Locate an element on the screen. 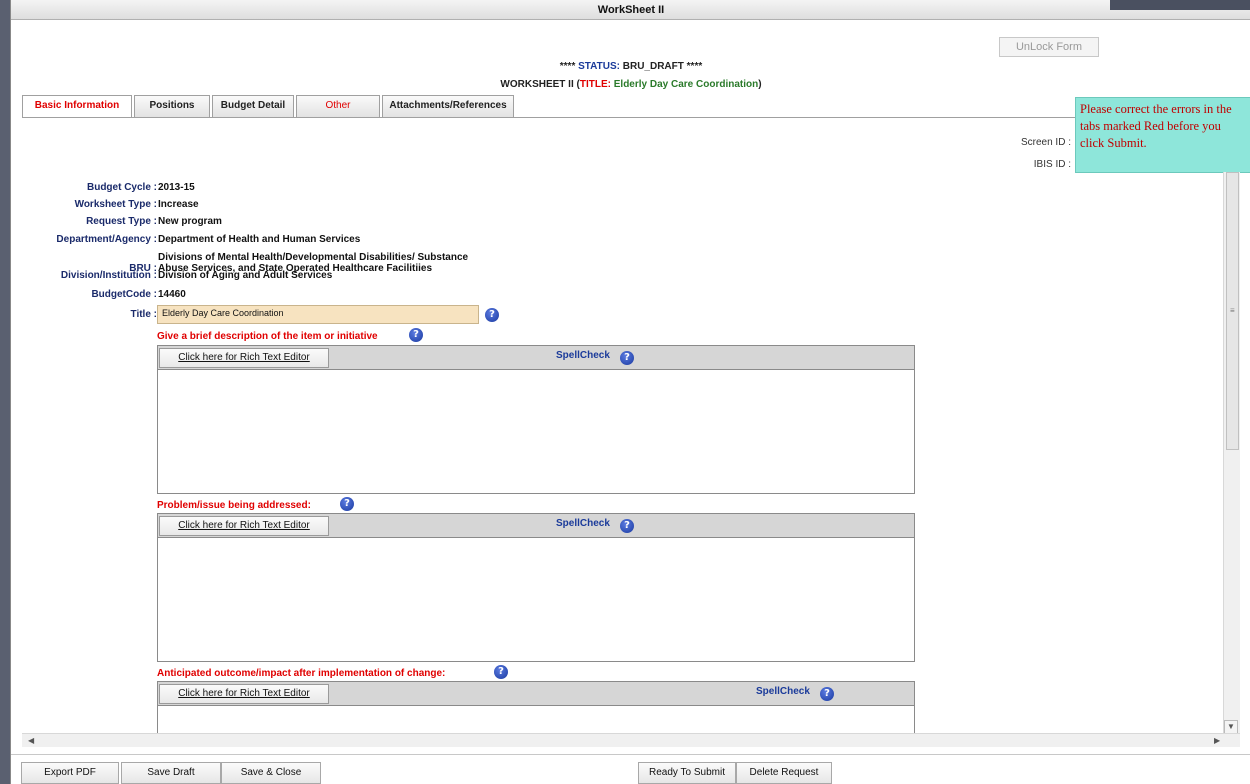 The width and height of the screenshot is (1250, 784). delete-request-button: Delete Request is located at coordinates (784, 773).